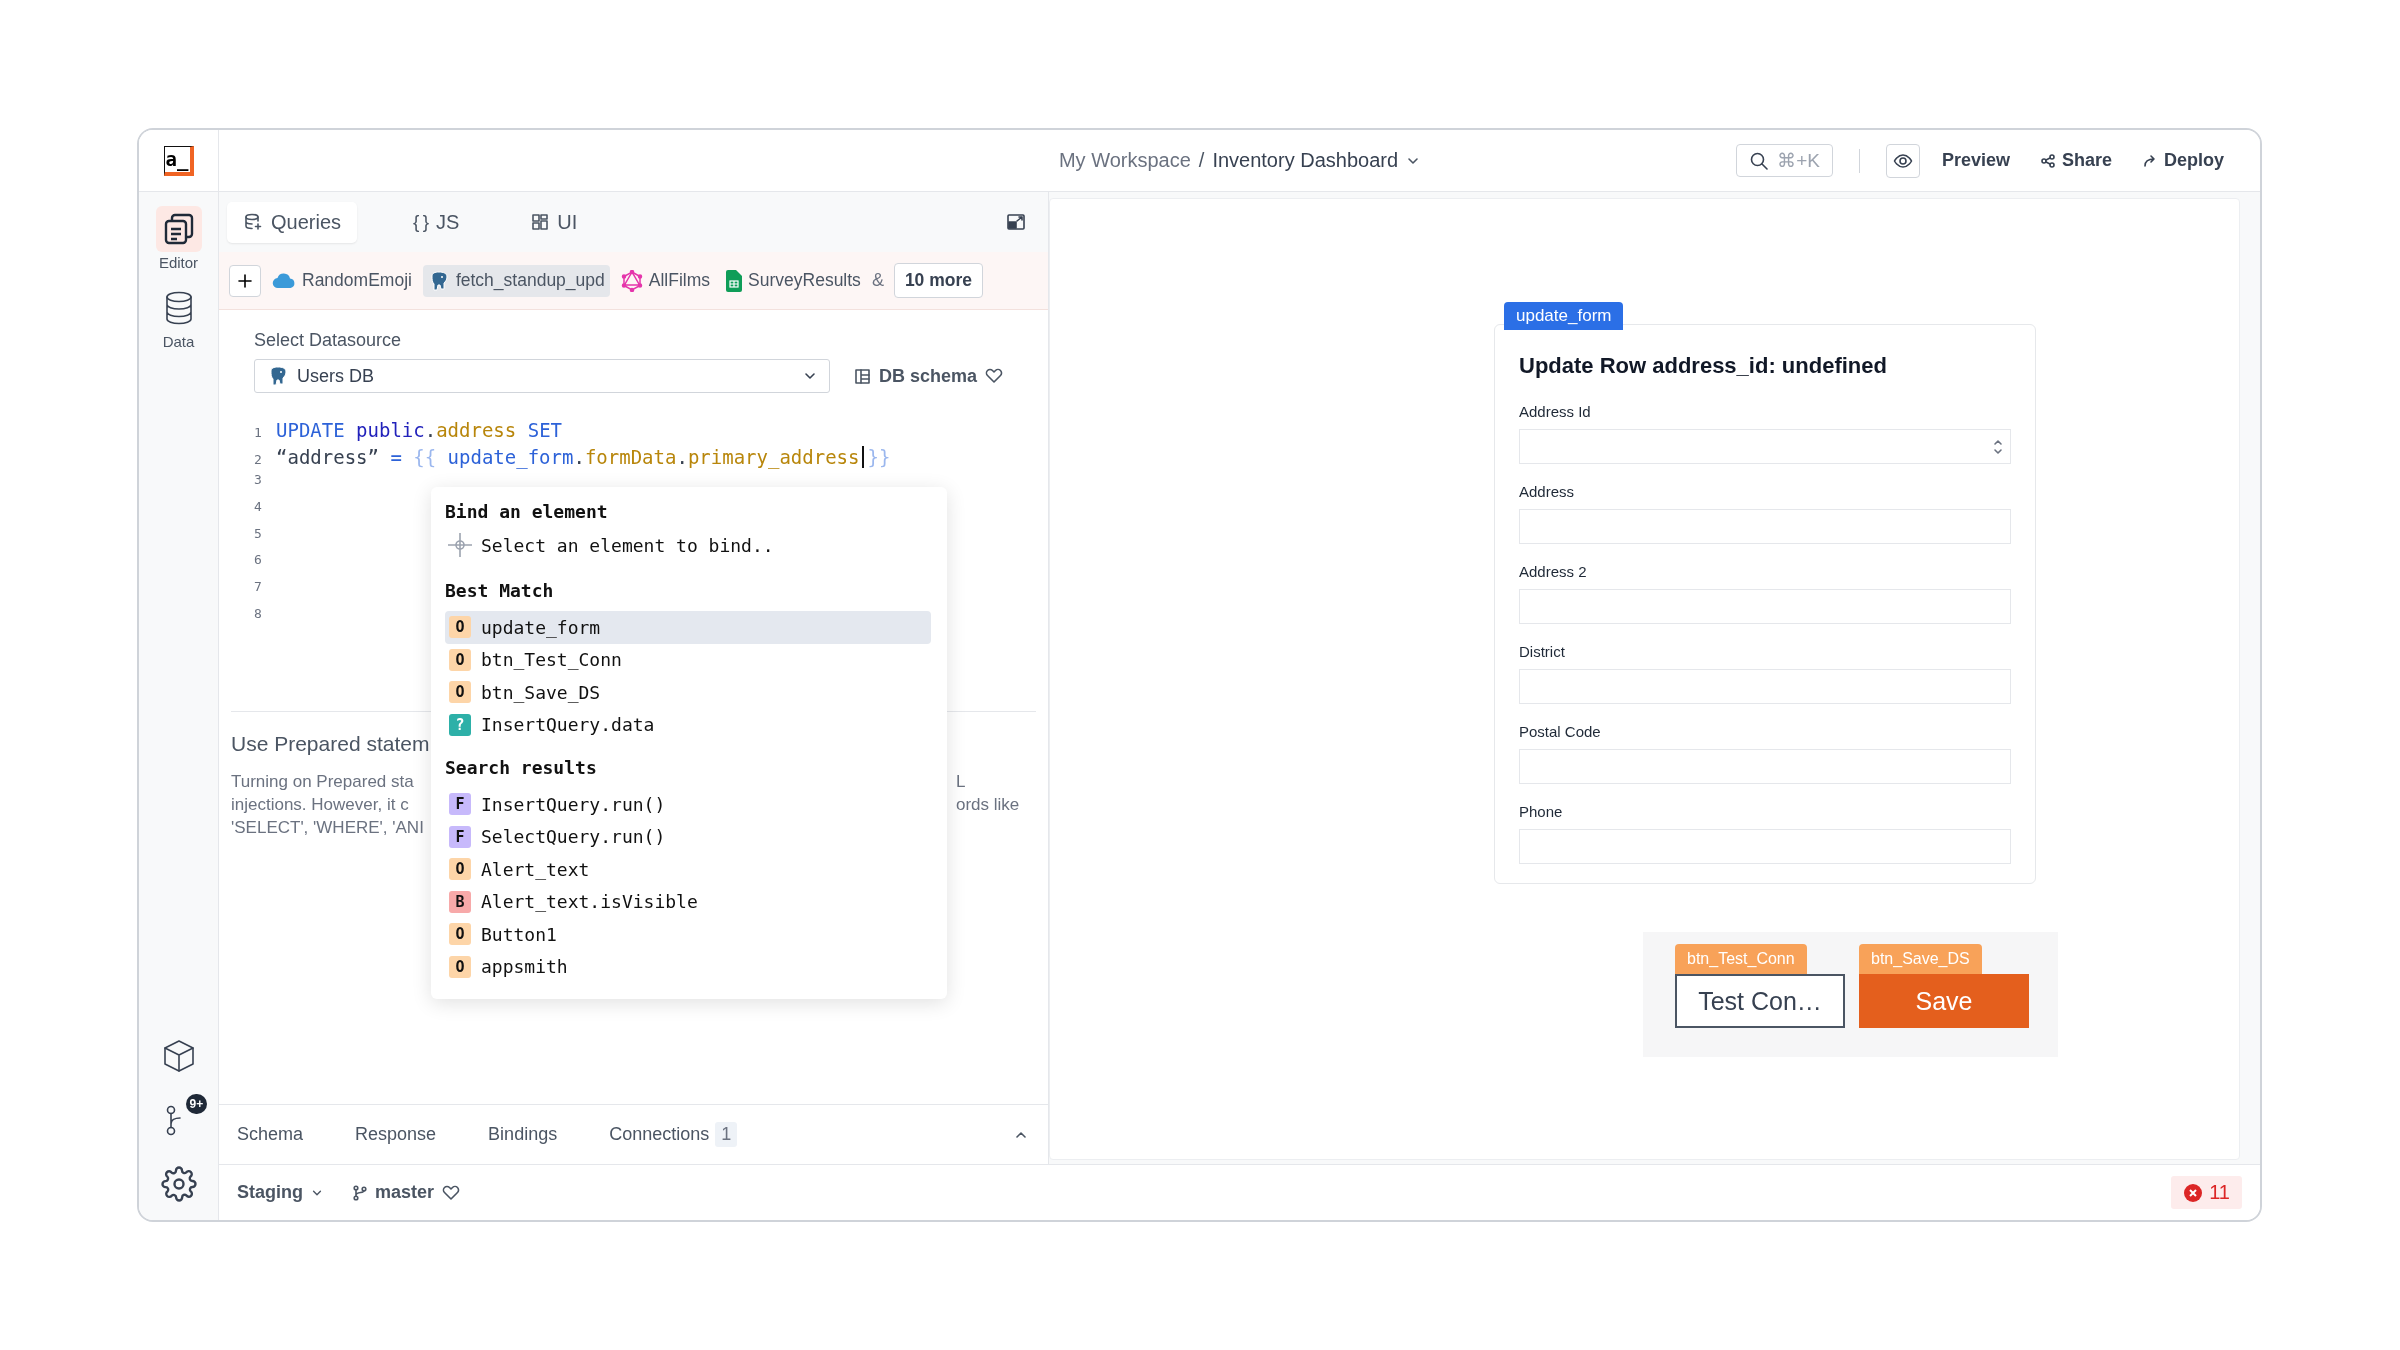 The height and width of the screenshot is (1350, 2400). Describe the element at coordinates (330, 744) in the screenshot. I see `section-title: Use Prepared statem` at that location.